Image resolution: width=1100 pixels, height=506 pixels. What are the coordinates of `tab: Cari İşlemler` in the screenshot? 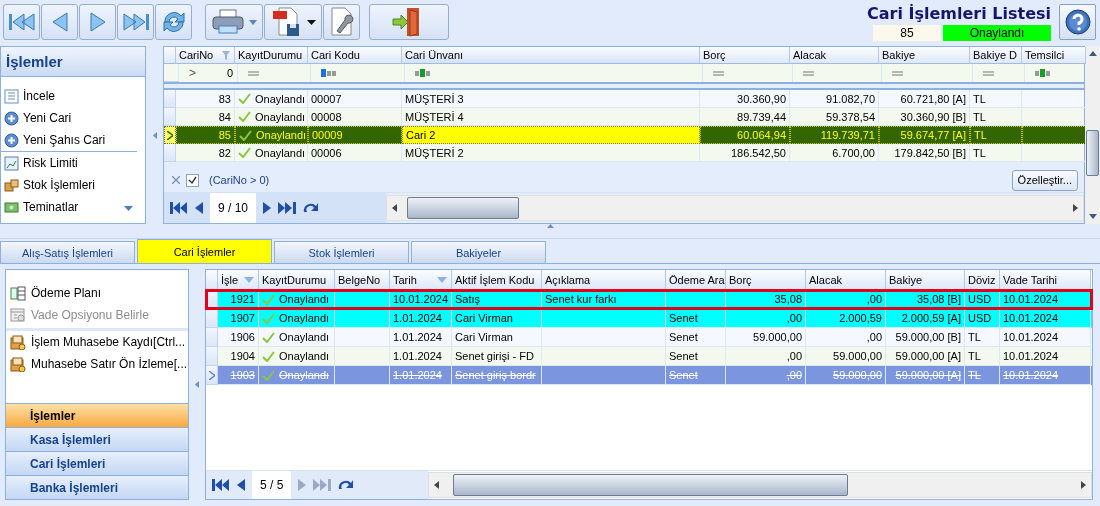 It's located at (204, 251).